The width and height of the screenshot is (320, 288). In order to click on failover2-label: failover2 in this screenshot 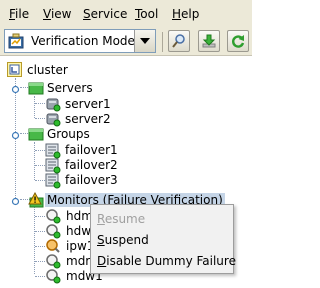, I will do `click(91, 165)`.